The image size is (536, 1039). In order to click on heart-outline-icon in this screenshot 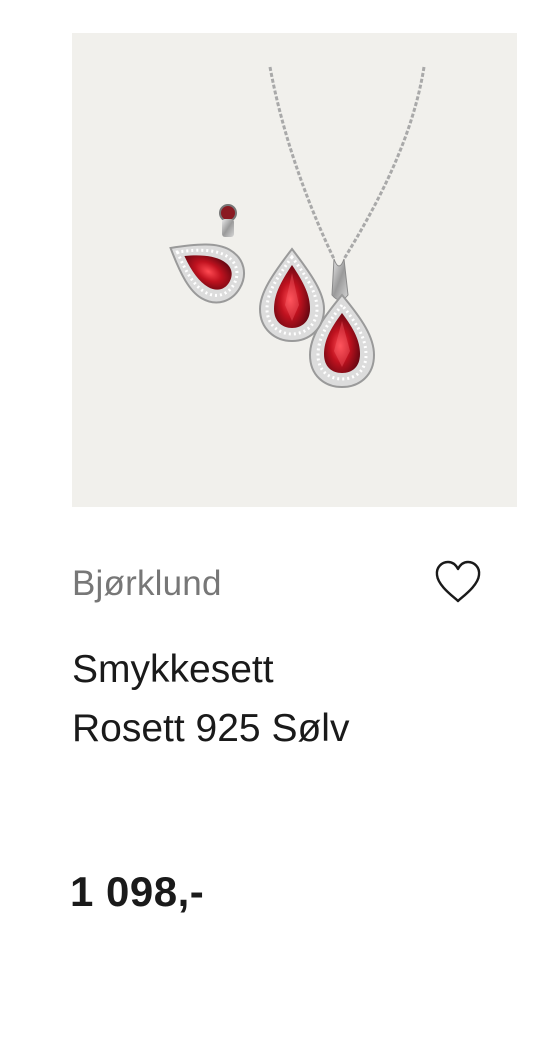, I will do `click(458, 581)`.